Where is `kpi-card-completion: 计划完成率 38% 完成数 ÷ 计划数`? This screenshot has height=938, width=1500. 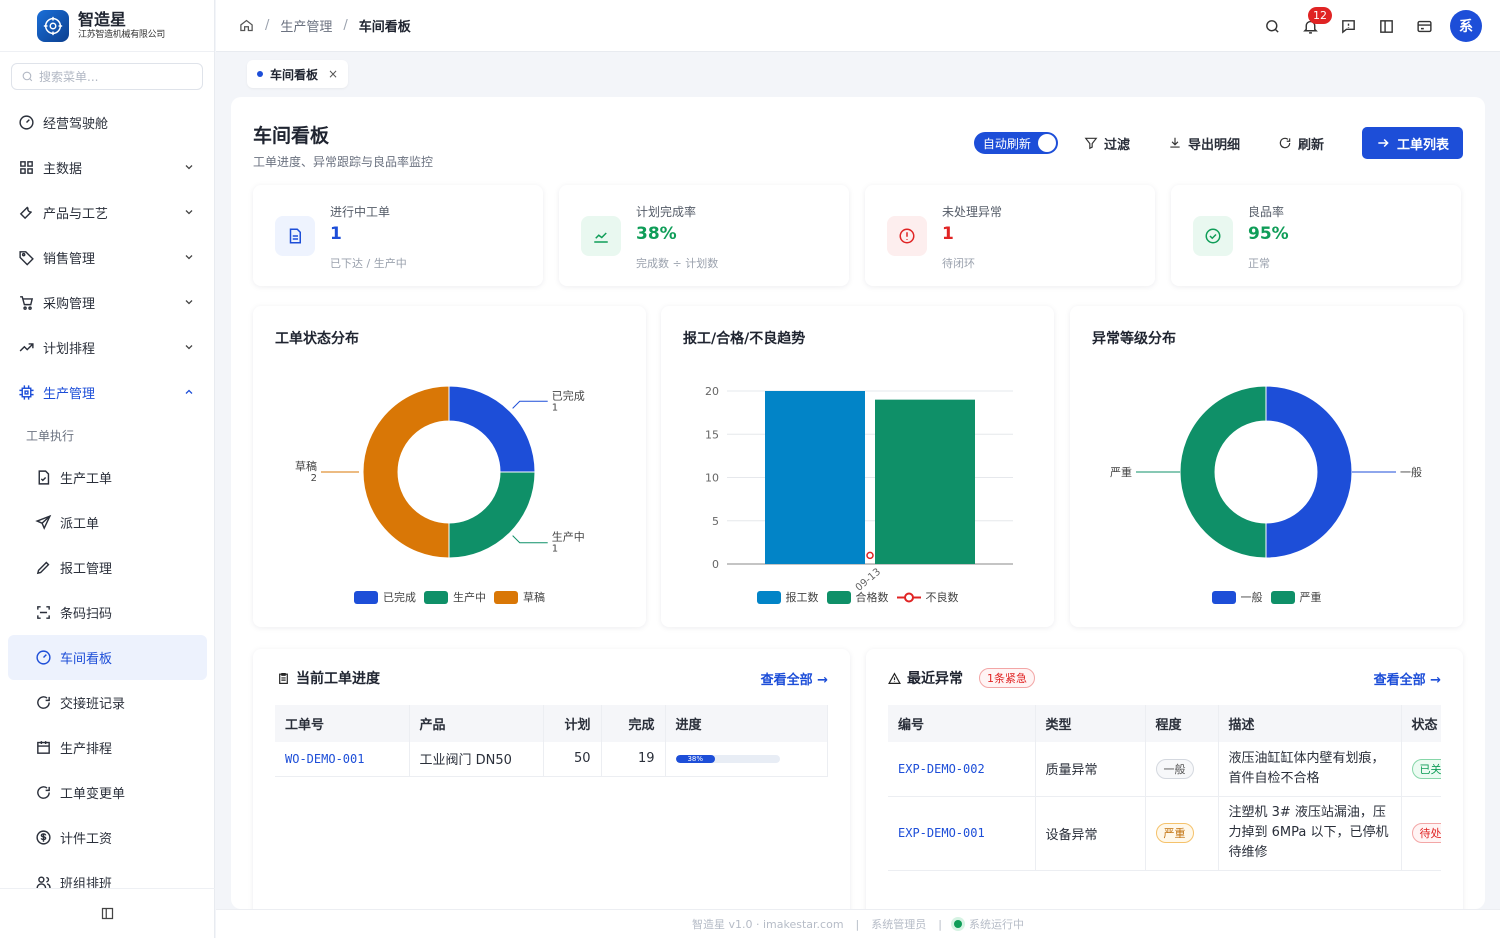
kpi-card-completion: 计划完成率 38% 完成数 ÷ 计划数 is located at coordinates (704, 235).